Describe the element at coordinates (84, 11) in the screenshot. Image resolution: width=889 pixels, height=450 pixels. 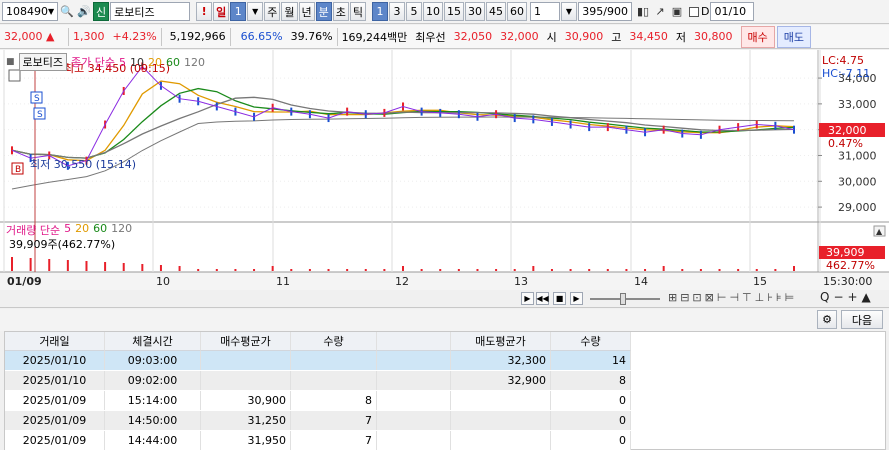
I see `sound-icon: 🔊` at that location.